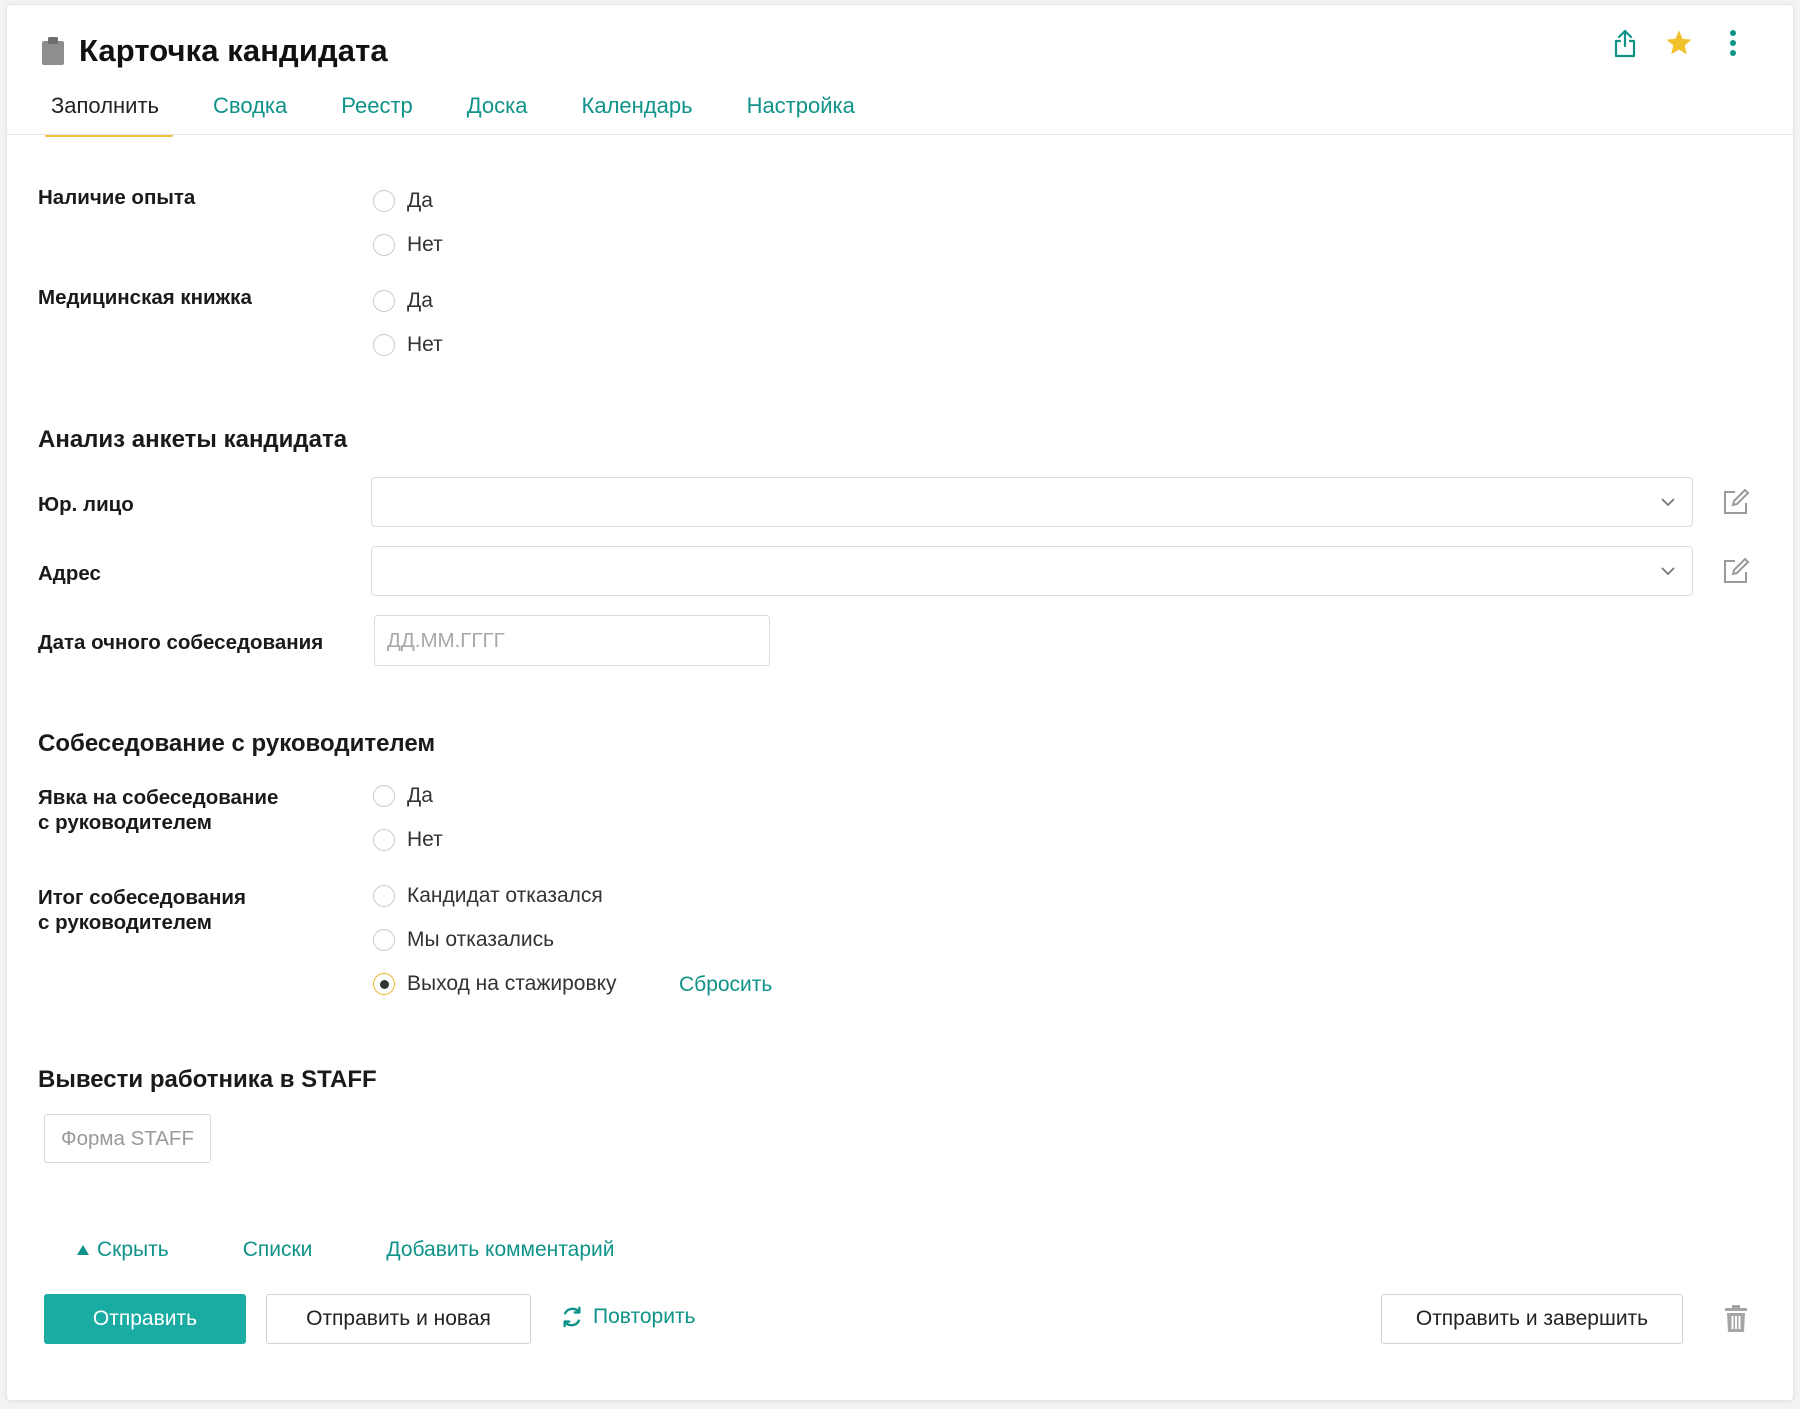  Describe the element at coordinates (900, 134) in the screenshot. I see `tabs-divider` at that location.